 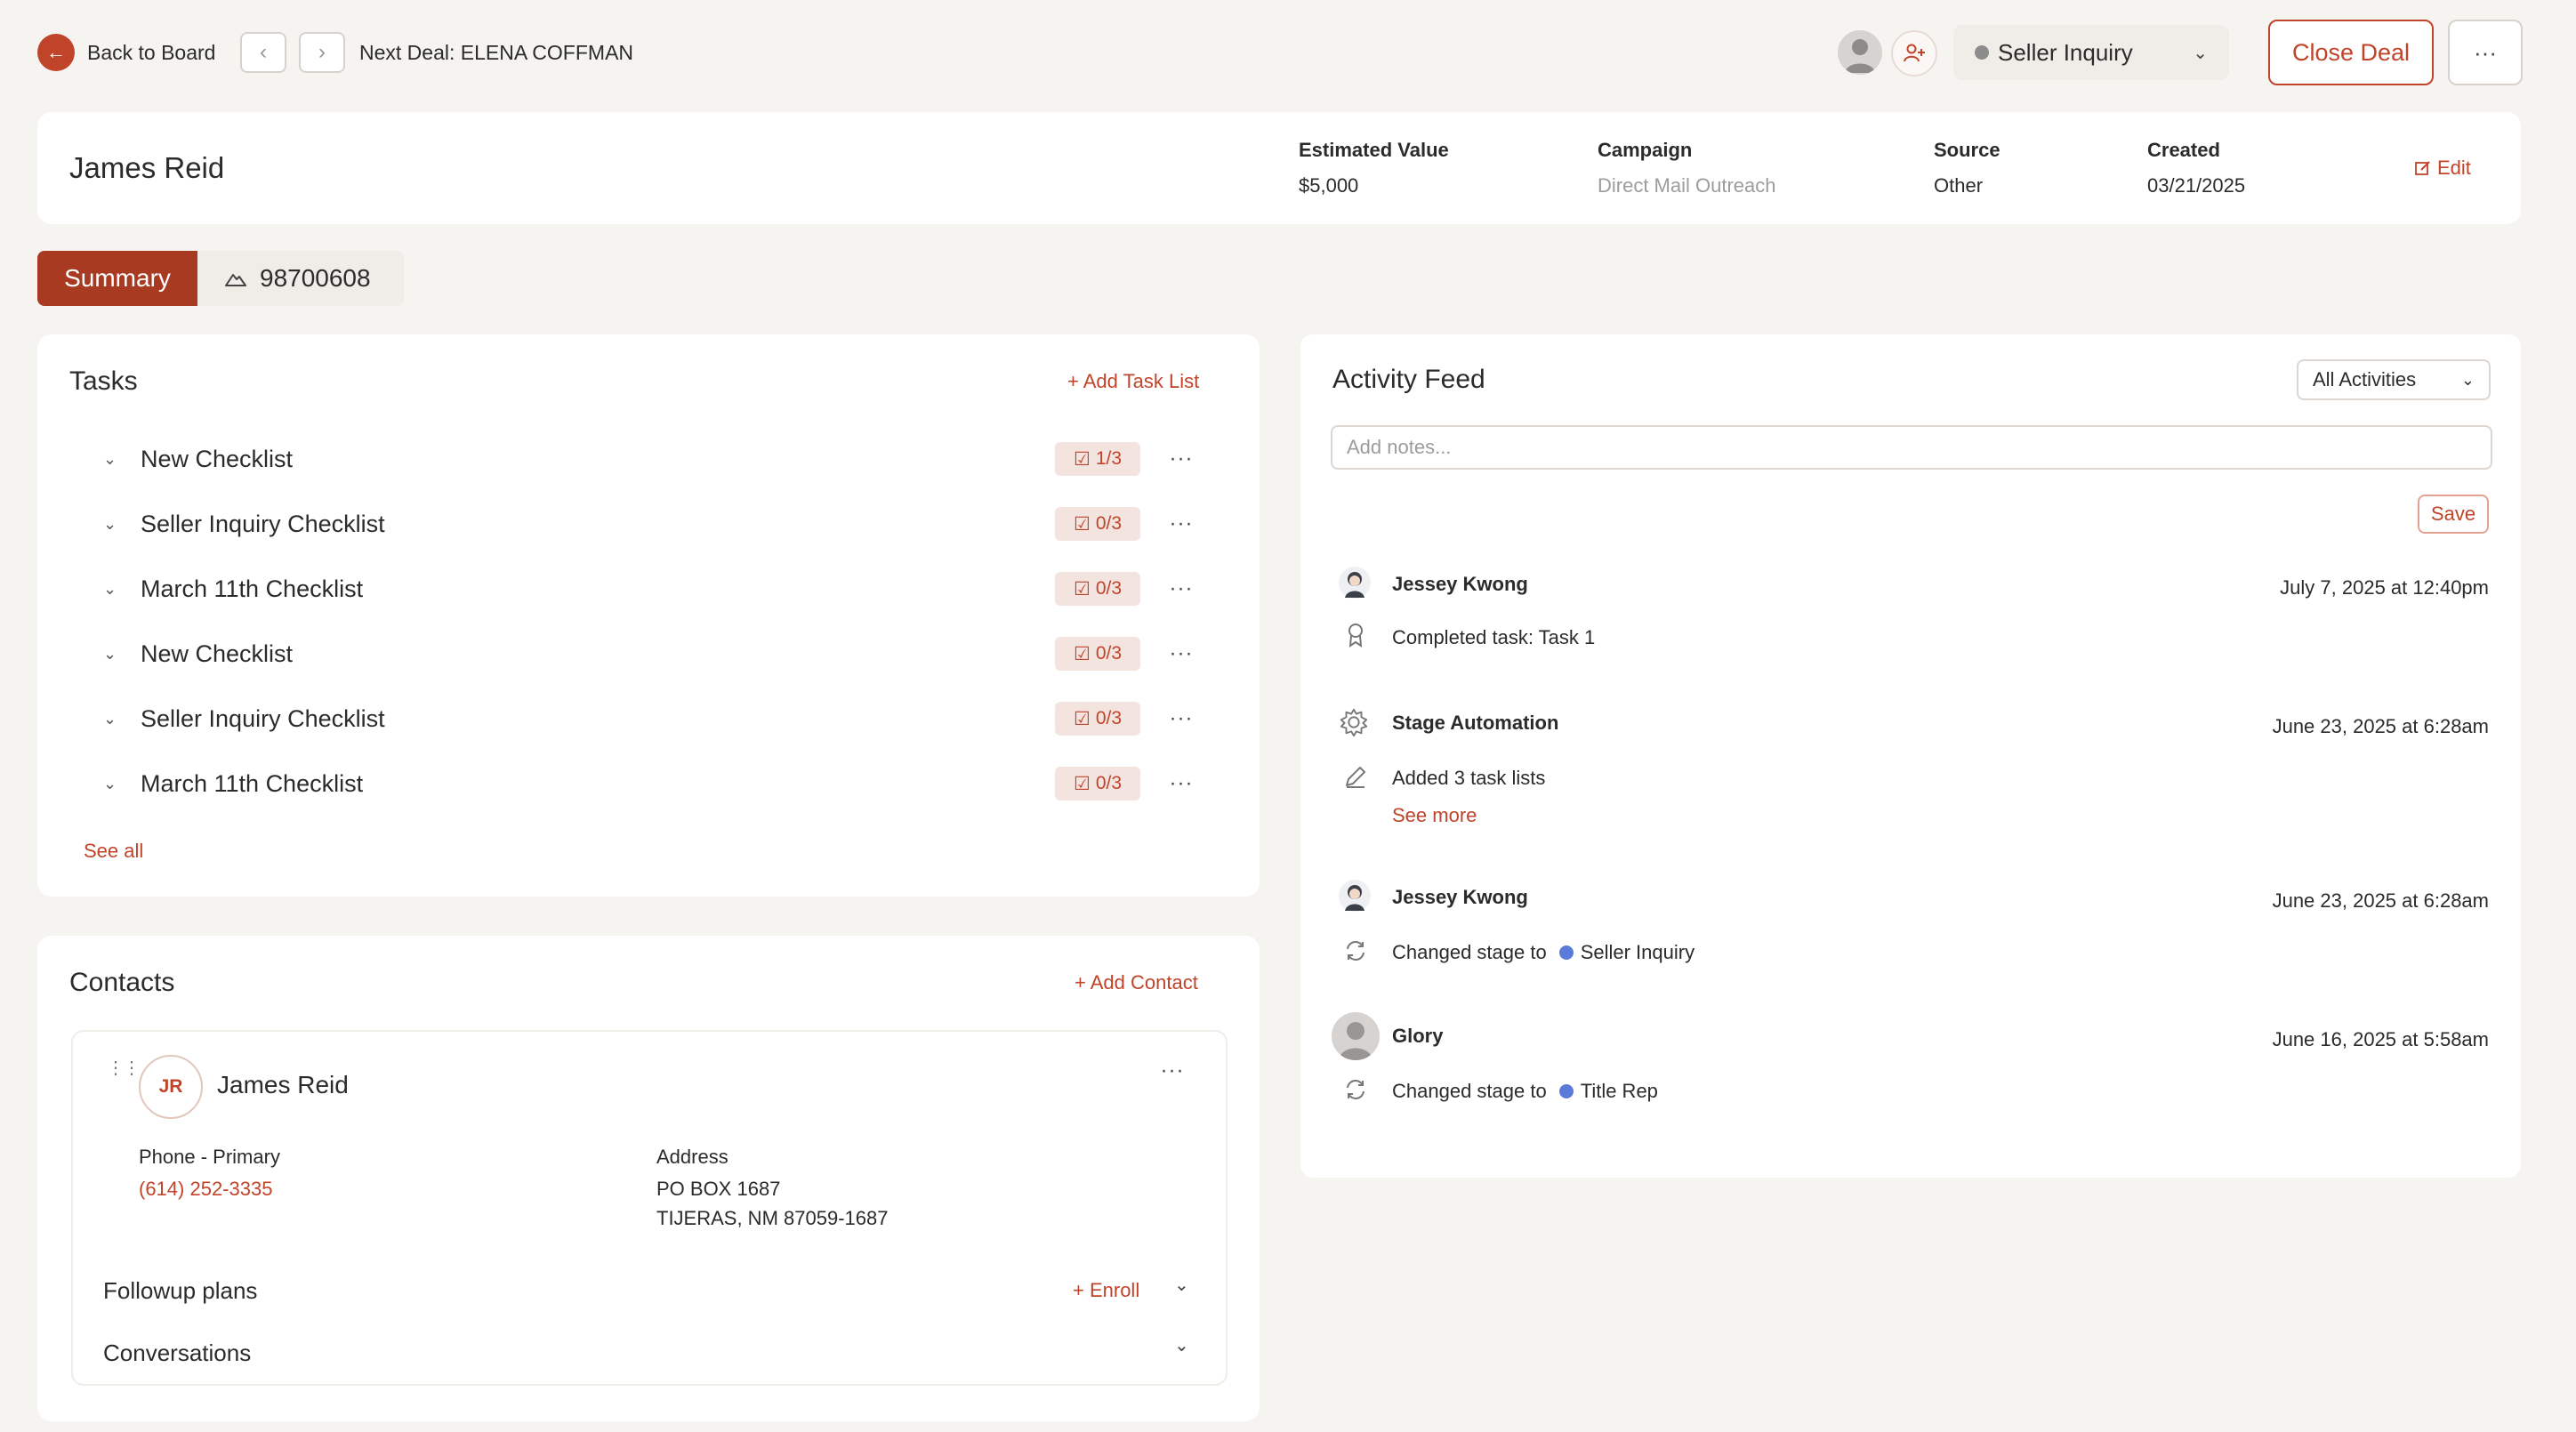 What do you see at coordinates (263, 52) in the screenshot?
I see `previous-deal-button: ‹` at bounding box center [263, 52].